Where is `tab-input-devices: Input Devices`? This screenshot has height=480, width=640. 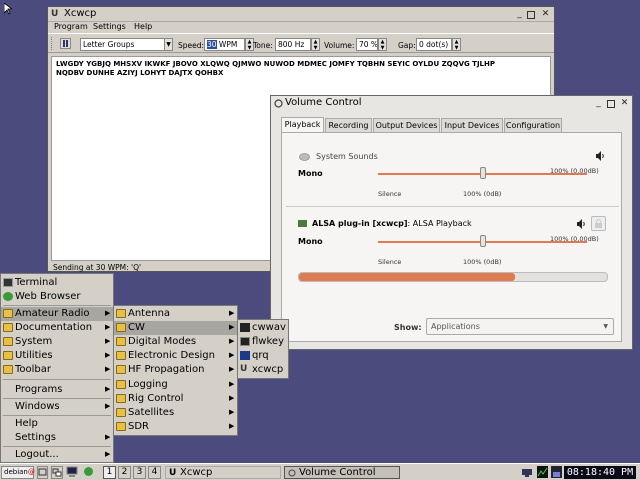
tab-input-devices: Input Devices is located at coordinates (472, 125).